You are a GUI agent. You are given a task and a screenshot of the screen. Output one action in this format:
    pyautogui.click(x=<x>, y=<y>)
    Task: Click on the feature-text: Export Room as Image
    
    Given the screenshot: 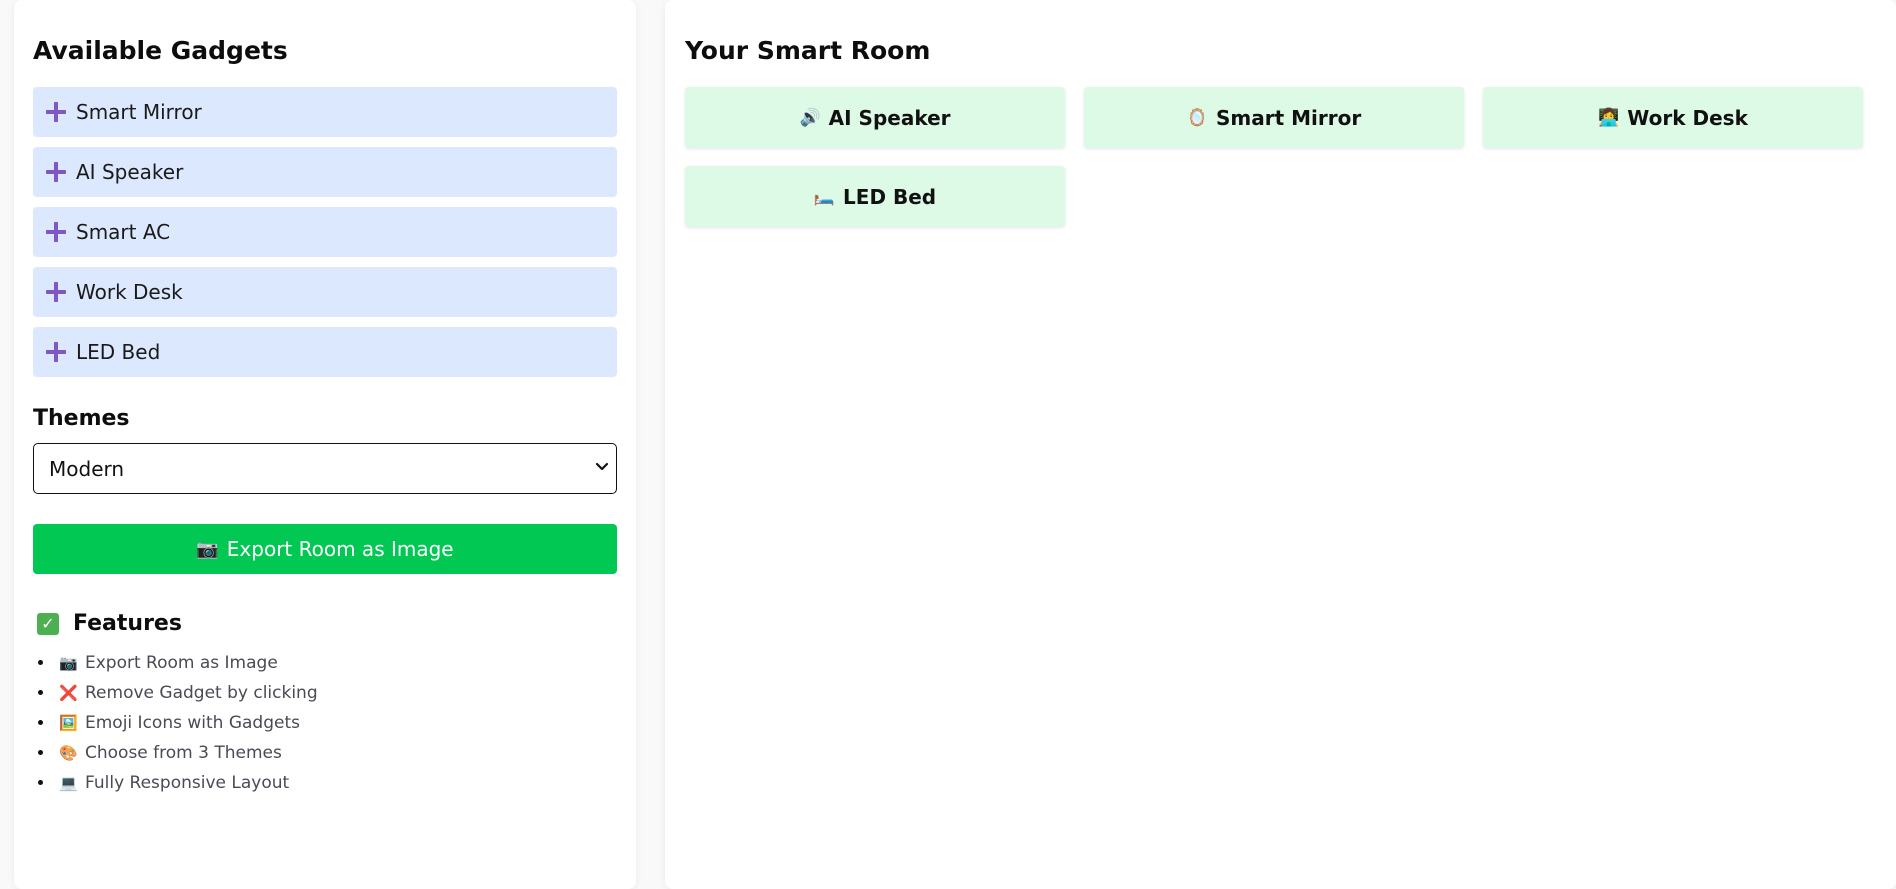 What is the action you would take?
    pyautogui.click(x=181, y=663)
    